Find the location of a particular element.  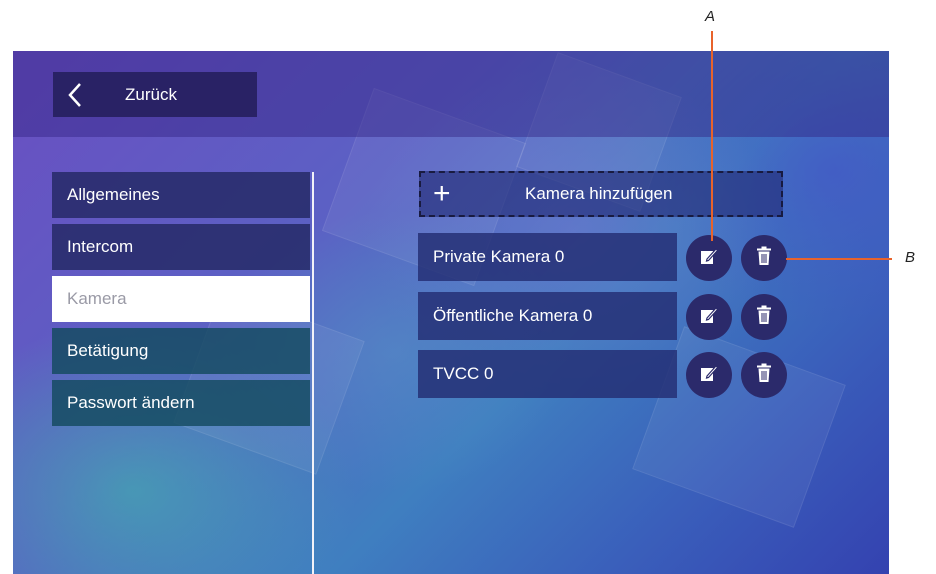

vertical-divider is located at coordinates (313, 373).